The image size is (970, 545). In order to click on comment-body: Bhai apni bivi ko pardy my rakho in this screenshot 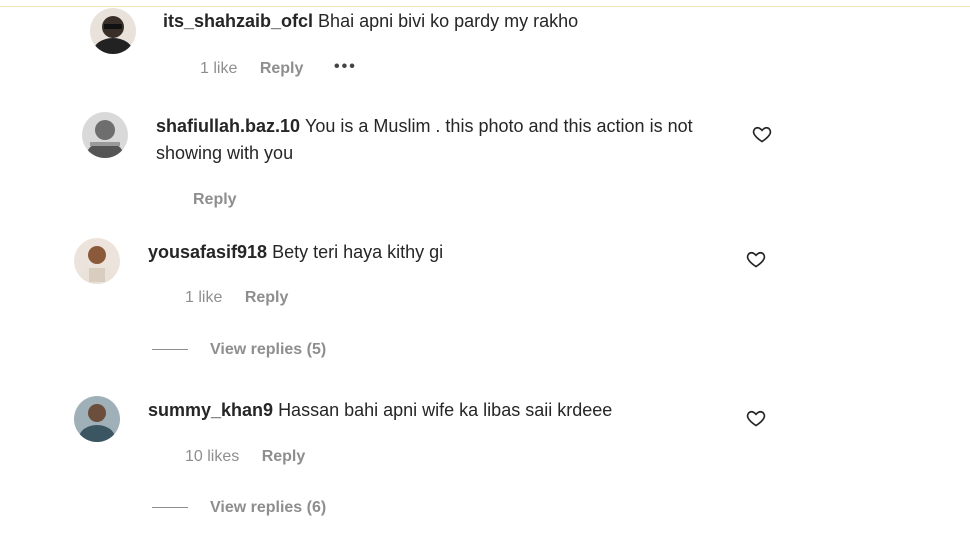, I will do `click(448, 21)`.